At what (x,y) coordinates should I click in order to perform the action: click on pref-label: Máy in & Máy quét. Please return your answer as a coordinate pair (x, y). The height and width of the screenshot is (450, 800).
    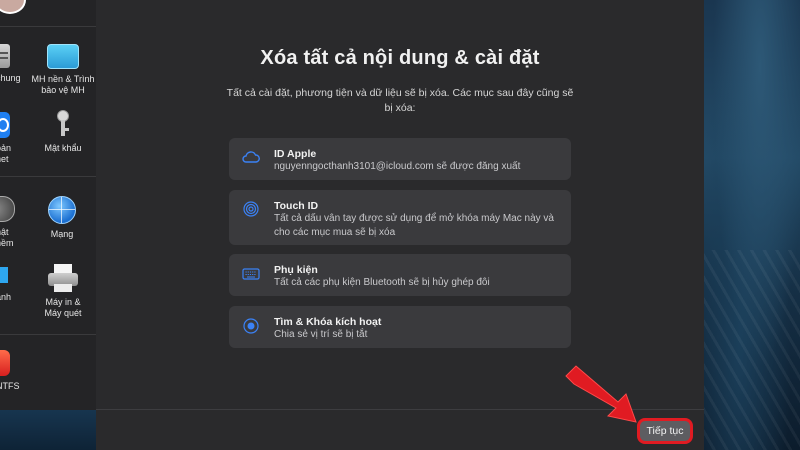
    Looking at the image, I should click on (63, 307).